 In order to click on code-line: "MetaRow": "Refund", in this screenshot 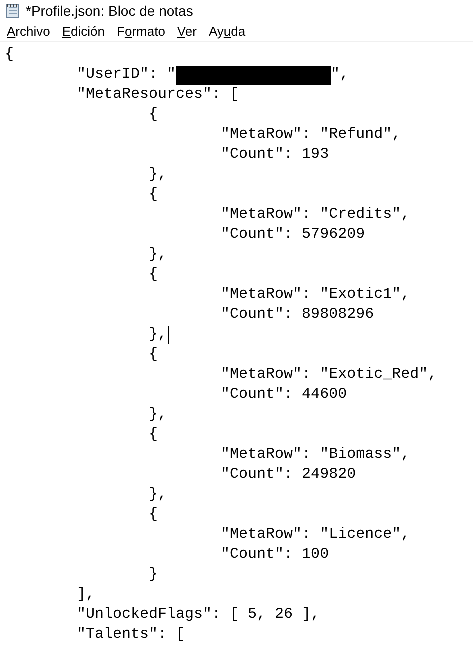, I will do `click(311, 135)`.